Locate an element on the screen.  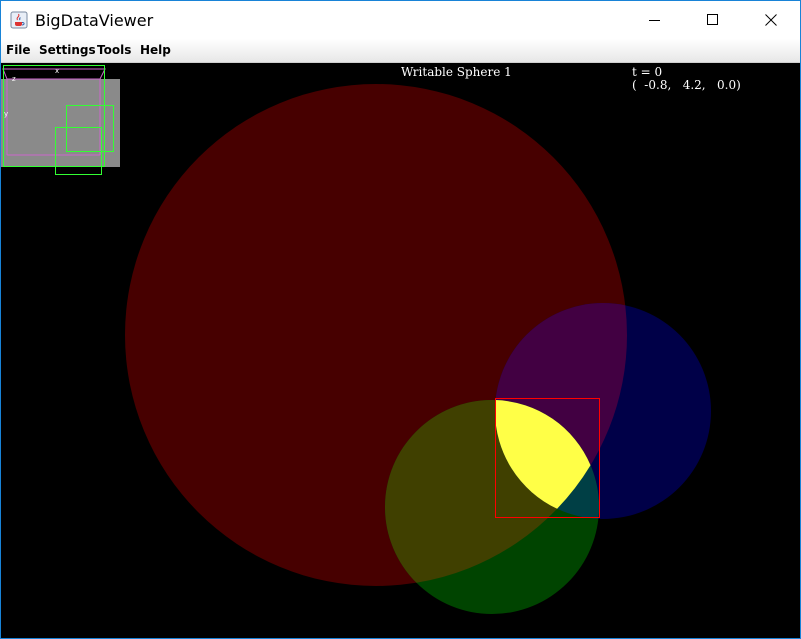
maximize-icon is located at coordinates (712, 19).